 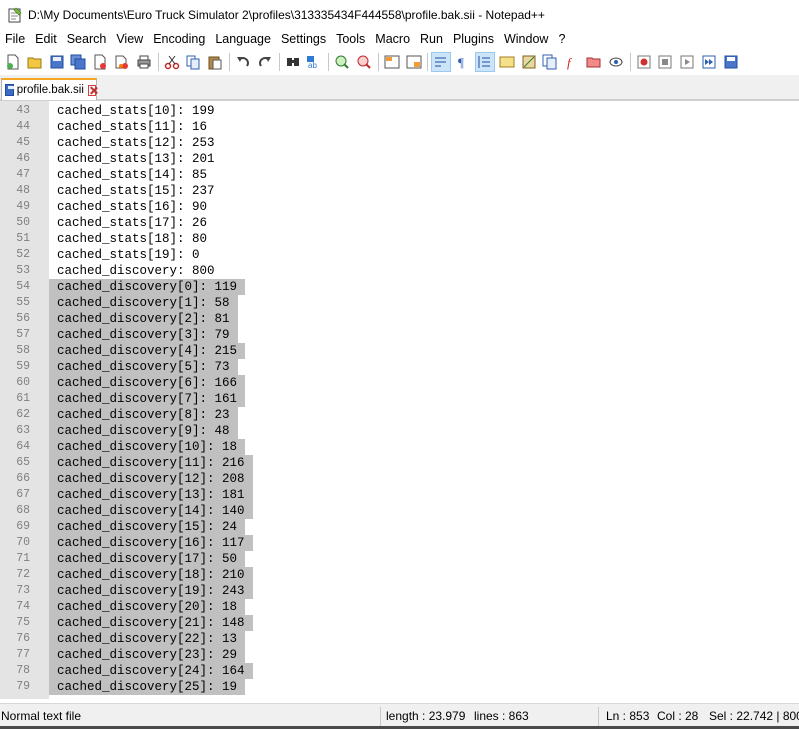 I want to click on save-icon, so click(x=57, y=62).